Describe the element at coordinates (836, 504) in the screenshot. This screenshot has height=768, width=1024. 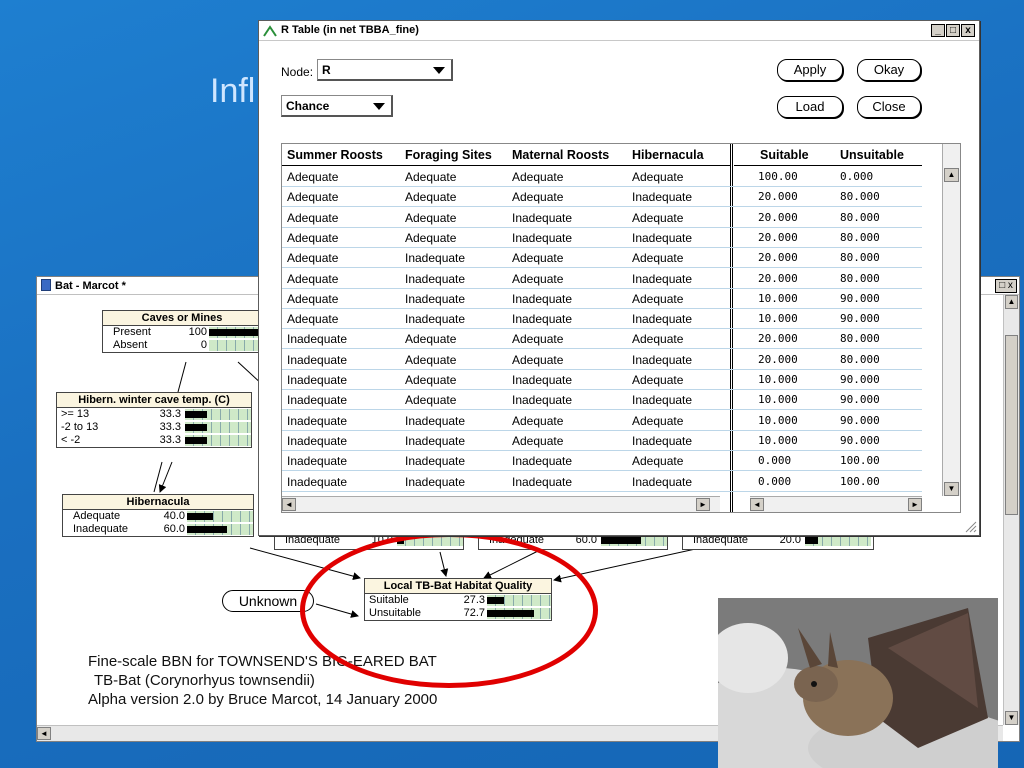
I see `table-right-hscrollbar: ◄ ►` at that location.